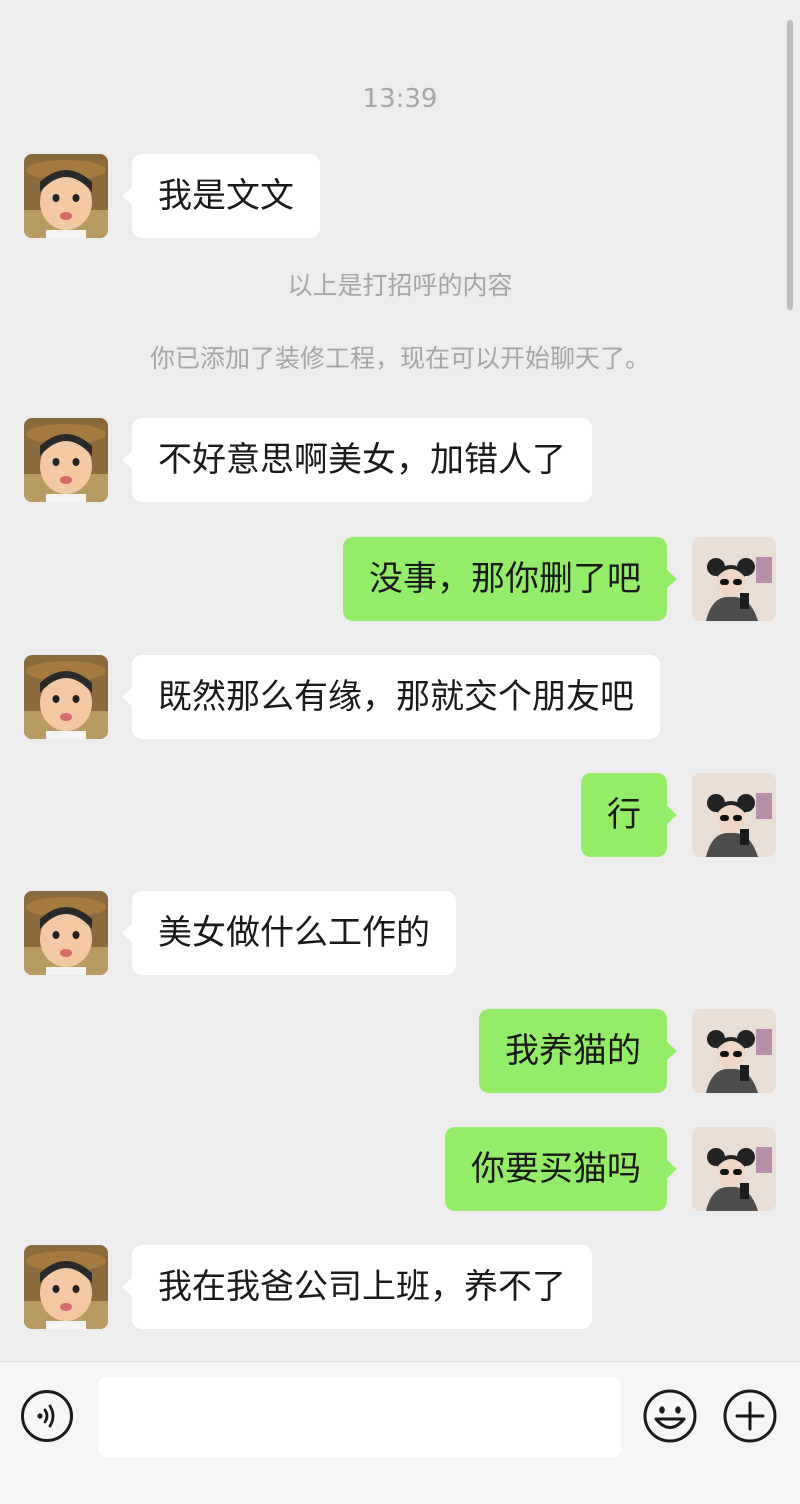  I want to click on message-row: 我养猫的, so click(400, 1051).